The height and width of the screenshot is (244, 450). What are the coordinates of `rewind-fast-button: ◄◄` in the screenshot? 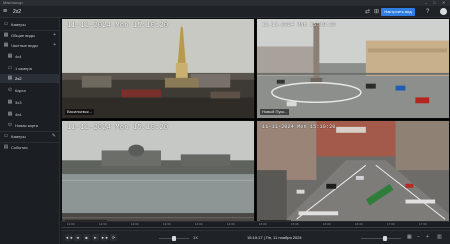 It's located at (69, 237).